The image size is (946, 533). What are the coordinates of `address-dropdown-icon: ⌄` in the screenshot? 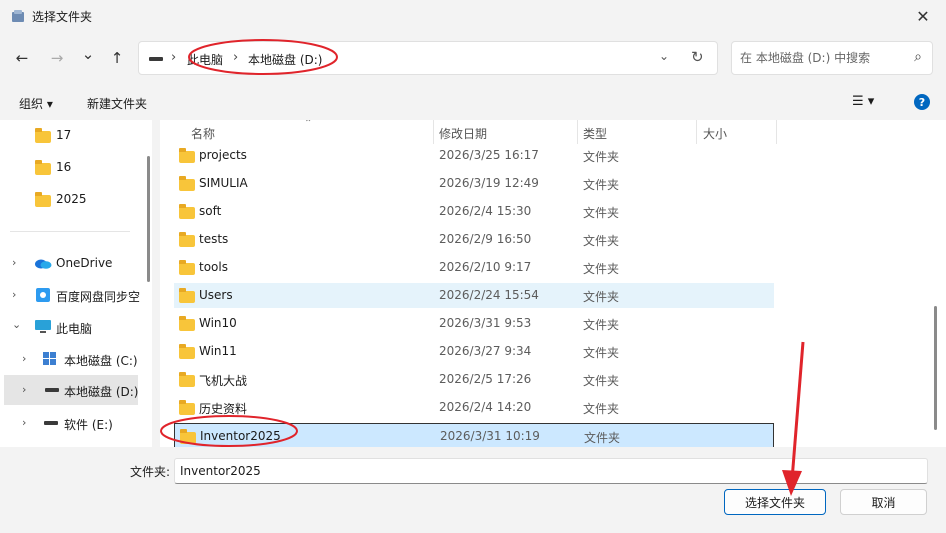 It's located at (664, 56).